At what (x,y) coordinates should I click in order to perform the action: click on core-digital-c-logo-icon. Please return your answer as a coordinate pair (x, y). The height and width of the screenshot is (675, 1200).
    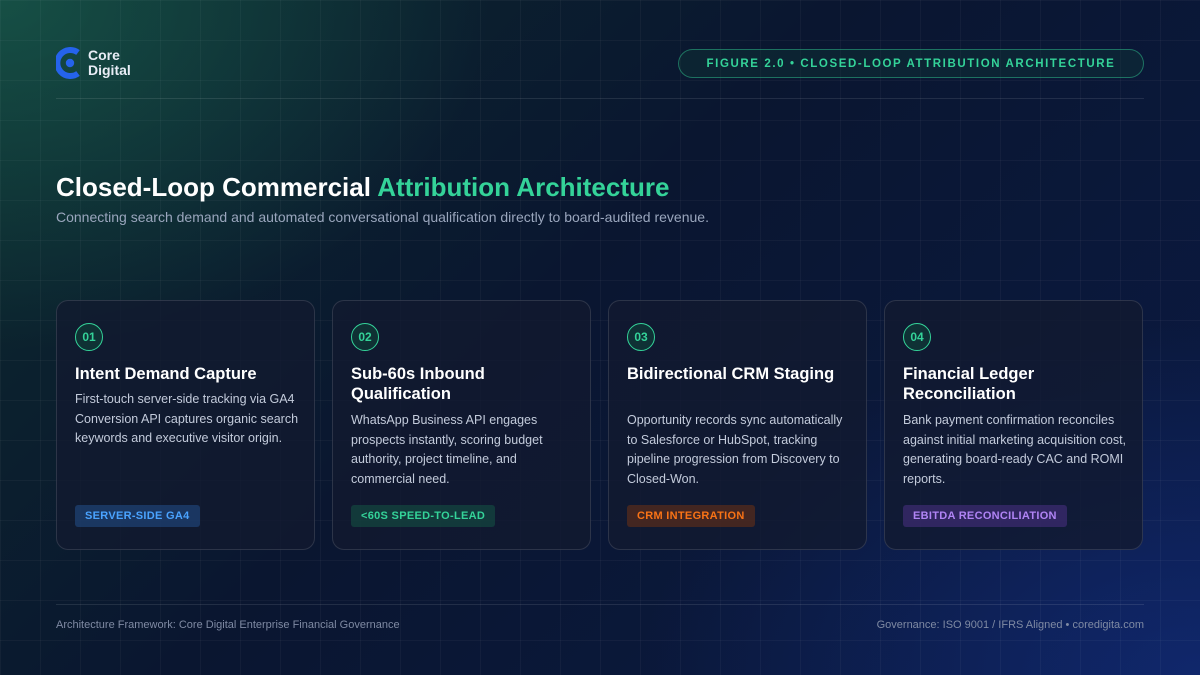
    Looking at the image, I should click on (69, 63).